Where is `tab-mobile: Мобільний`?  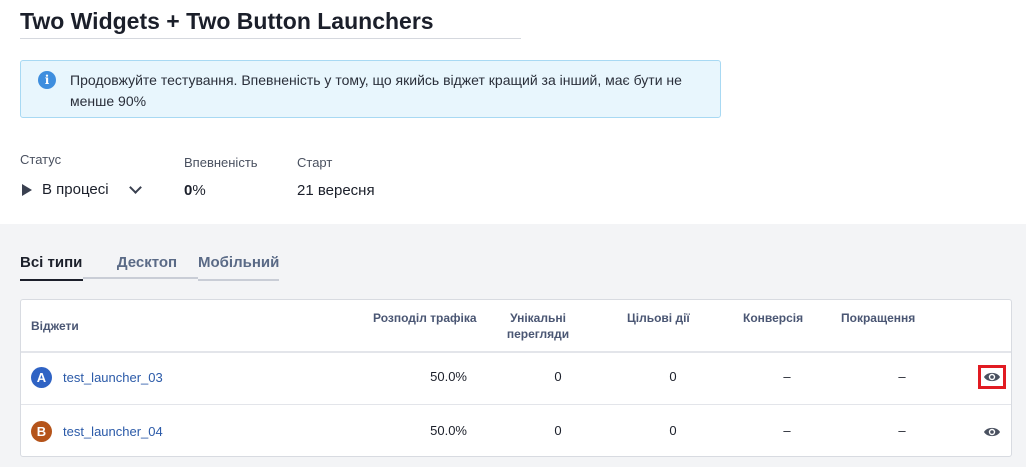
tab-mobile: Мобільний is located at coordinates (238, 267).